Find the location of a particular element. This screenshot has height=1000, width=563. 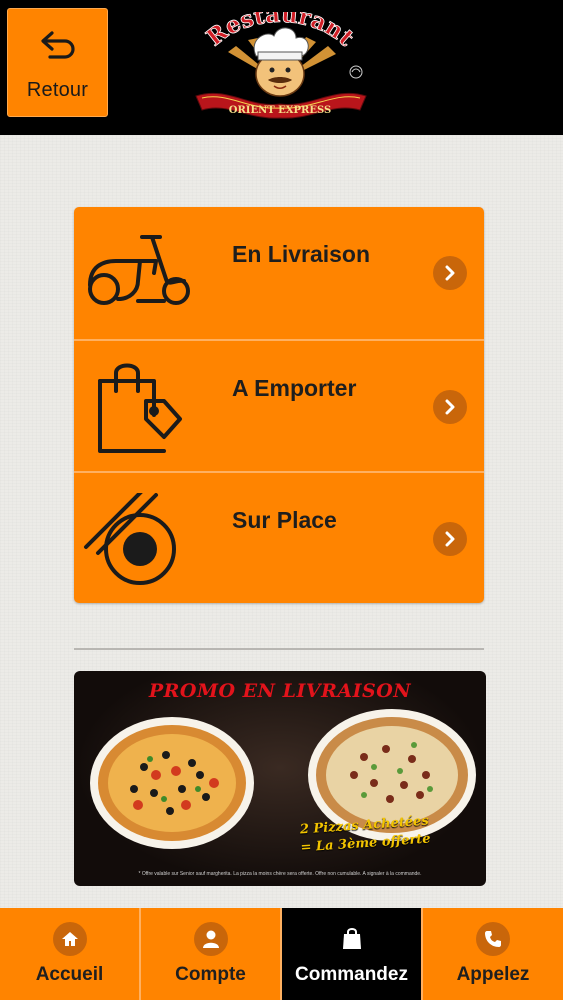

menu-item-emporter: A Emporter is located at coordinates (279, 405).